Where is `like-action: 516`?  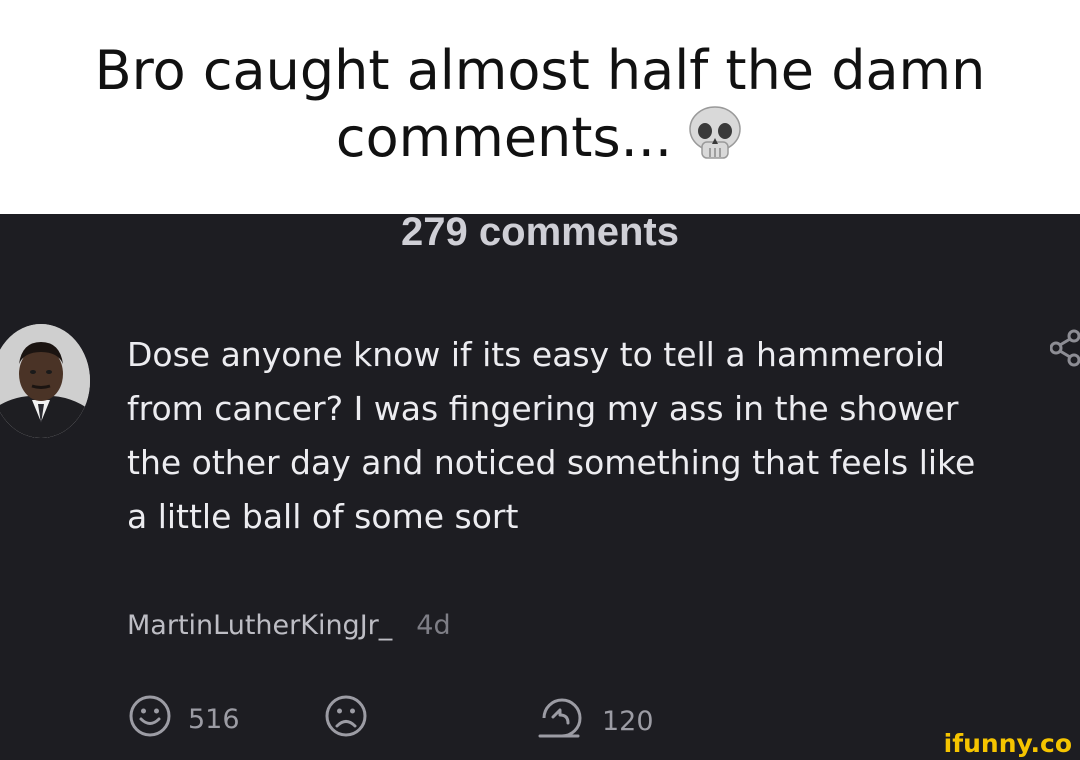
like-action: 516 is located at coordinates (184, 719).